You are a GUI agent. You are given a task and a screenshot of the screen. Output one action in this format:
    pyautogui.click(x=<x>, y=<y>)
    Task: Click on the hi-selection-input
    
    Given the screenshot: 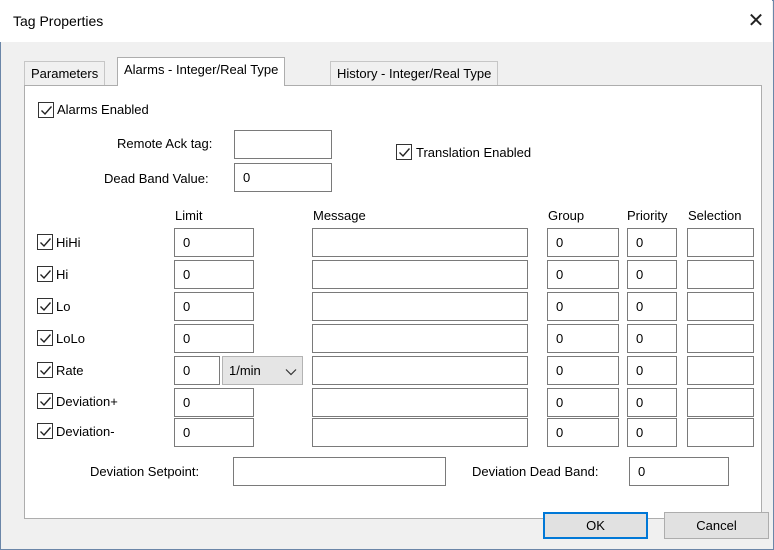 What is the action you would take?
    pyautogui.click(x=720, y=274)
    